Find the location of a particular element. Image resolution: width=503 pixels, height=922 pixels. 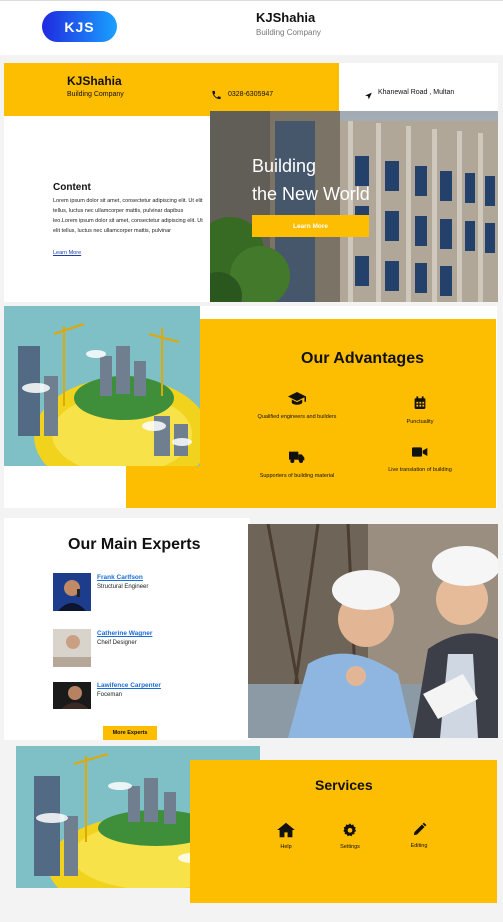

advantage-item-supporters: Supporters of building material is located at coordinates (297, 465).